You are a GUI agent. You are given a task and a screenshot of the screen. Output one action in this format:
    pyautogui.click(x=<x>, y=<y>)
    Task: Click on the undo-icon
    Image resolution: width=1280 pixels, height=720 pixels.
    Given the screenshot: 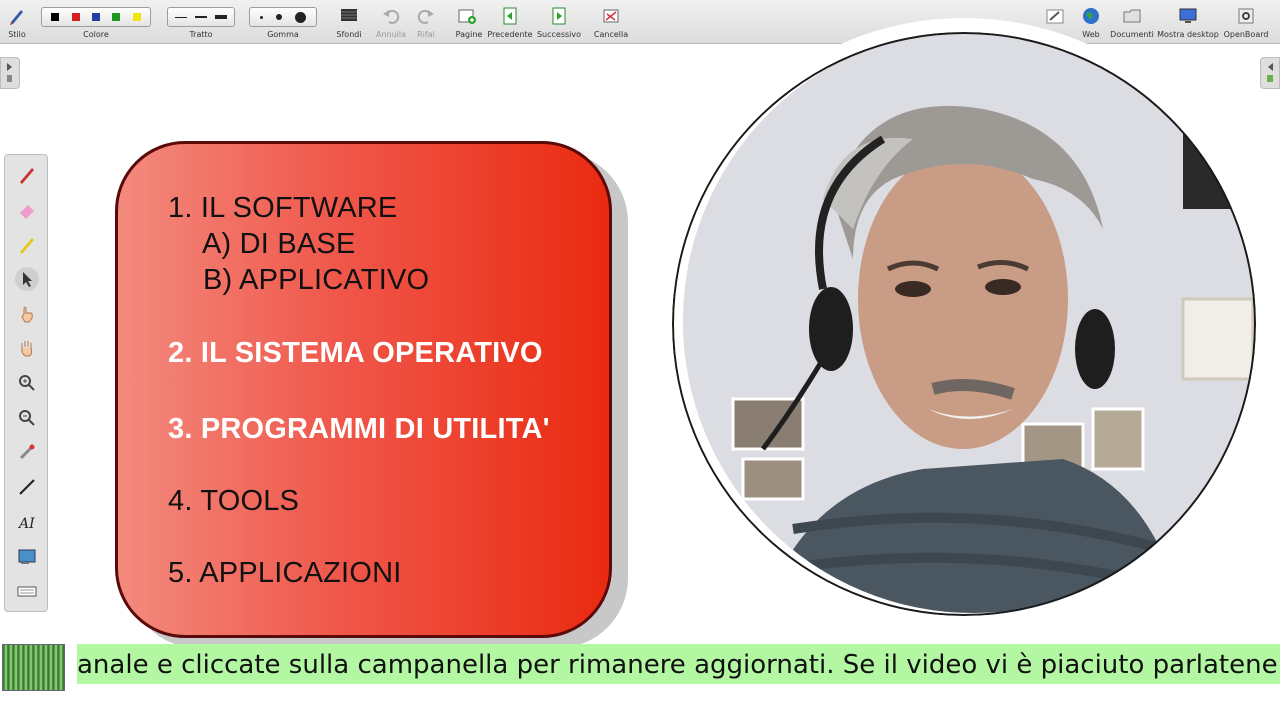 What is the action you would take?
    pyautogui.click(x=391, y=16)
    